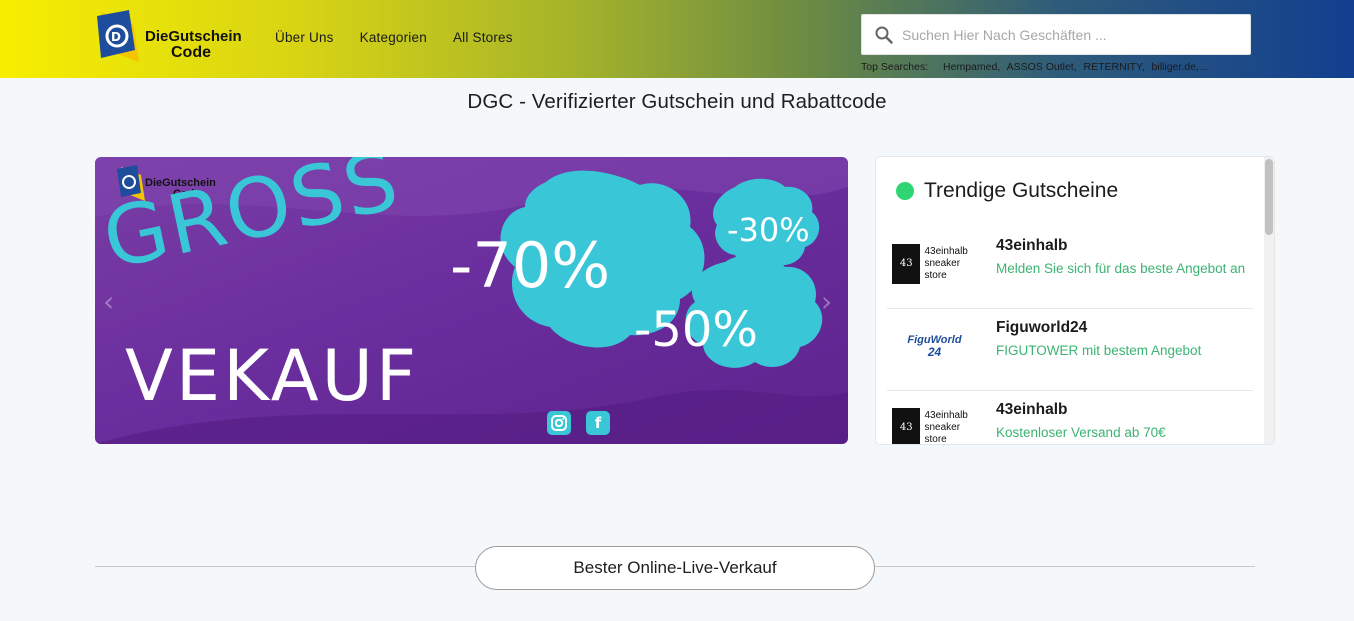  Describe the element at coordinates (559, 423) in the screenshot. I see `instagram-icon` at that location.